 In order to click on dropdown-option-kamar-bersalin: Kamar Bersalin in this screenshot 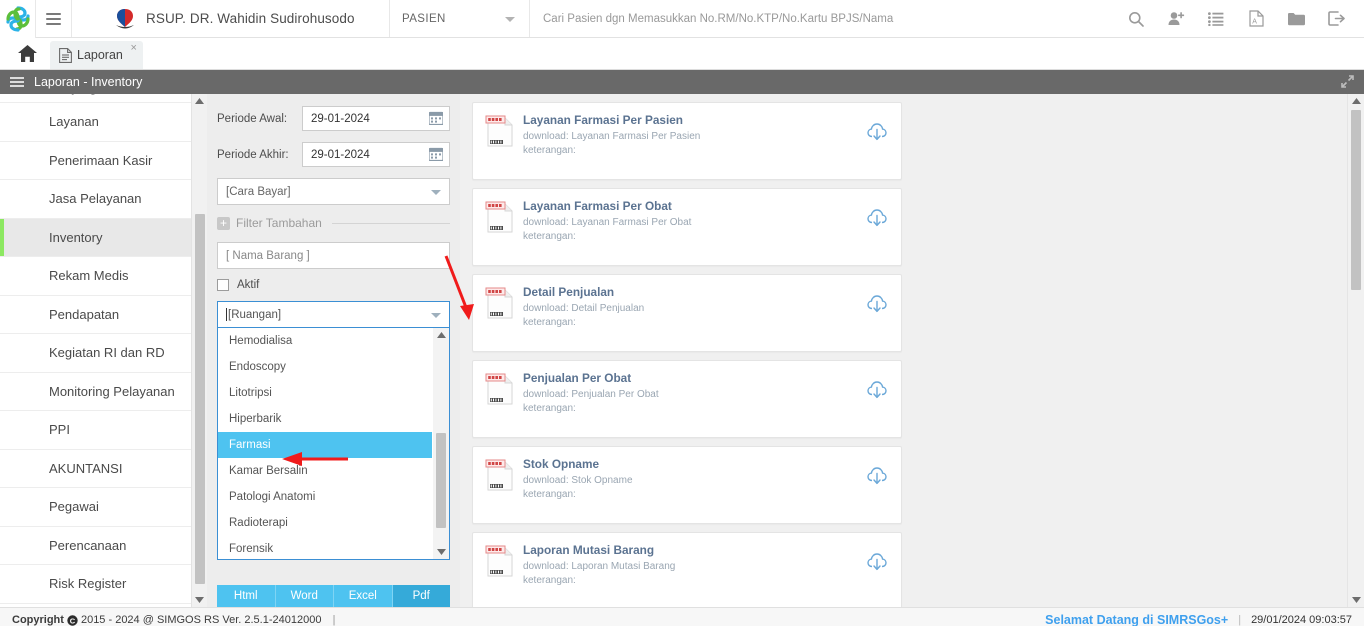, I will do `click(325, 471)`.